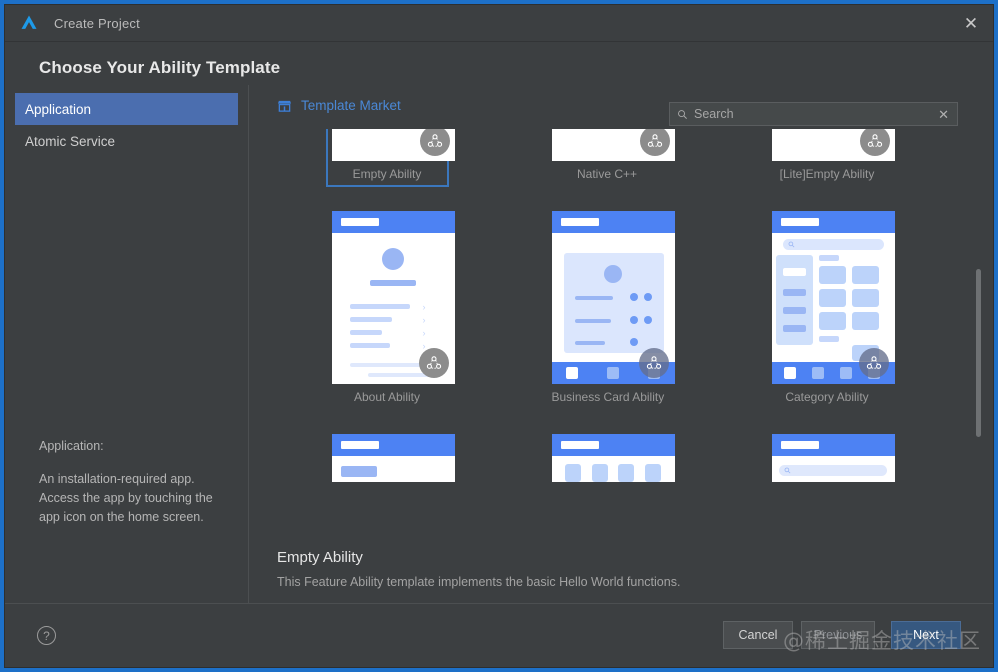 This screenshot has height=672, width=998. Describe the element at coordinates (943, 114) in the screenshot. I see `search-clear-icon: ✕` at that location.